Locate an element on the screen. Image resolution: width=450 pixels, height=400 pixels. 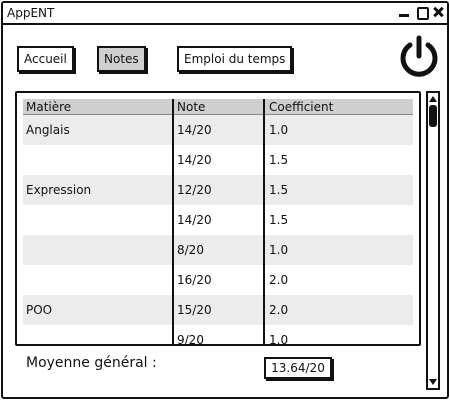
table-row: 8/20 1.0 is located at coordinates (218, 250).